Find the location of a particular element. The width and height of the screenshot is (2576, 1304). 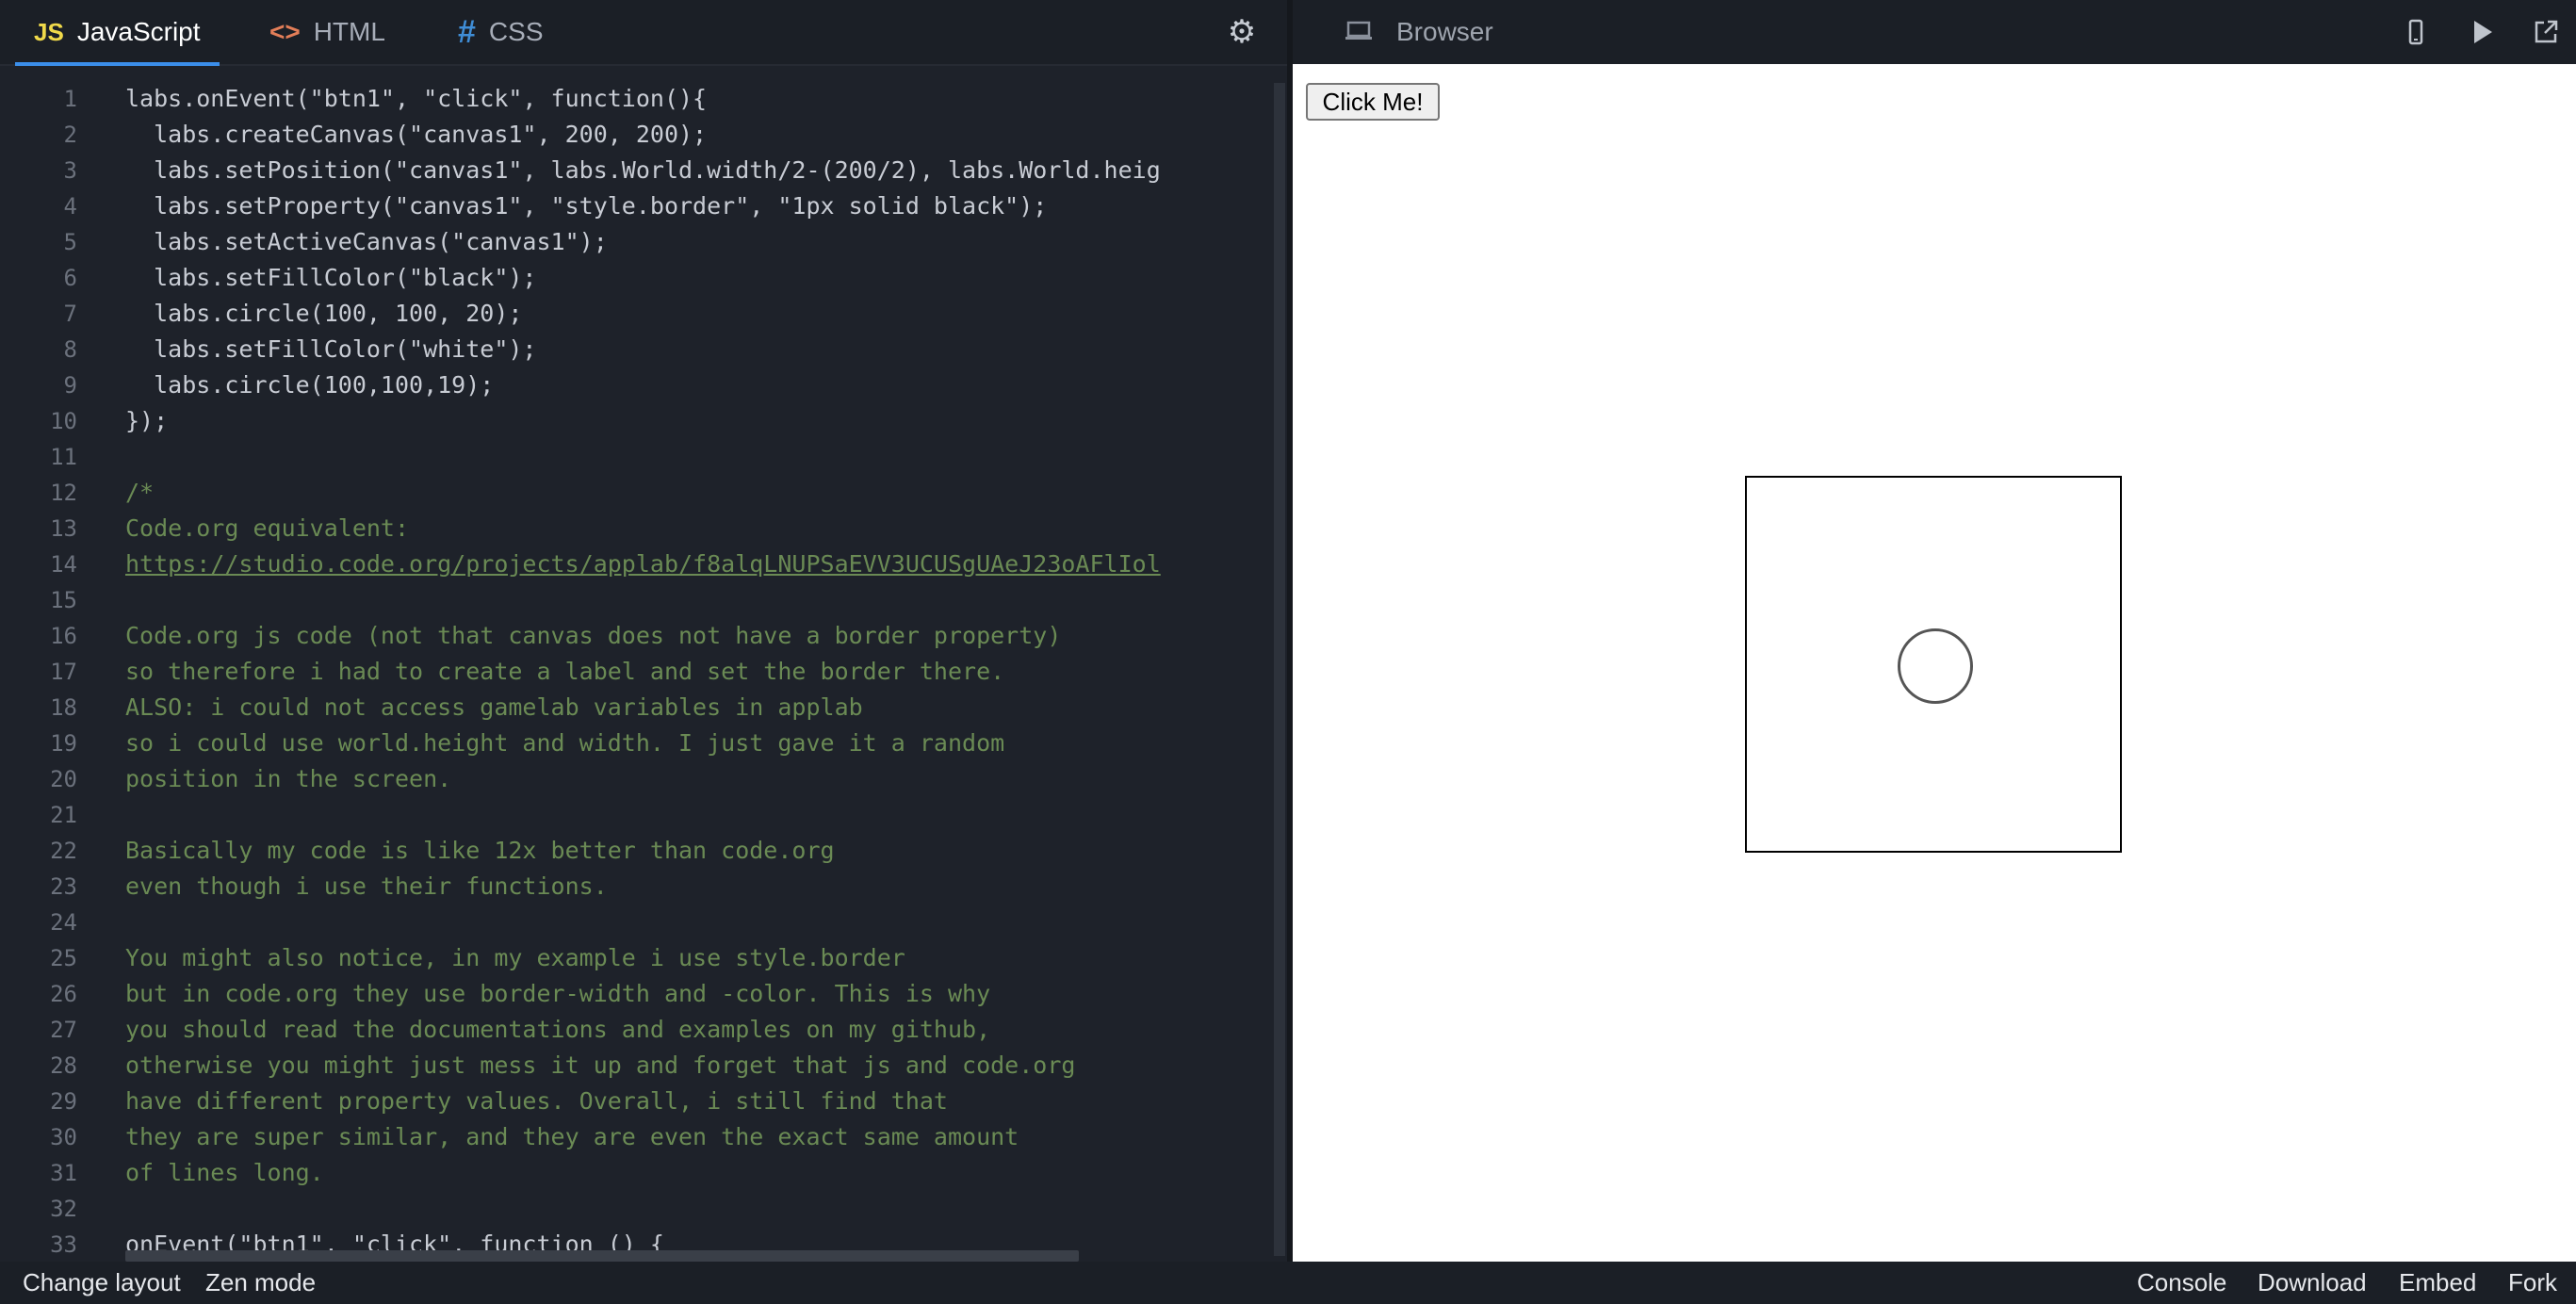

canvas is located at coordinates (1933, 665).